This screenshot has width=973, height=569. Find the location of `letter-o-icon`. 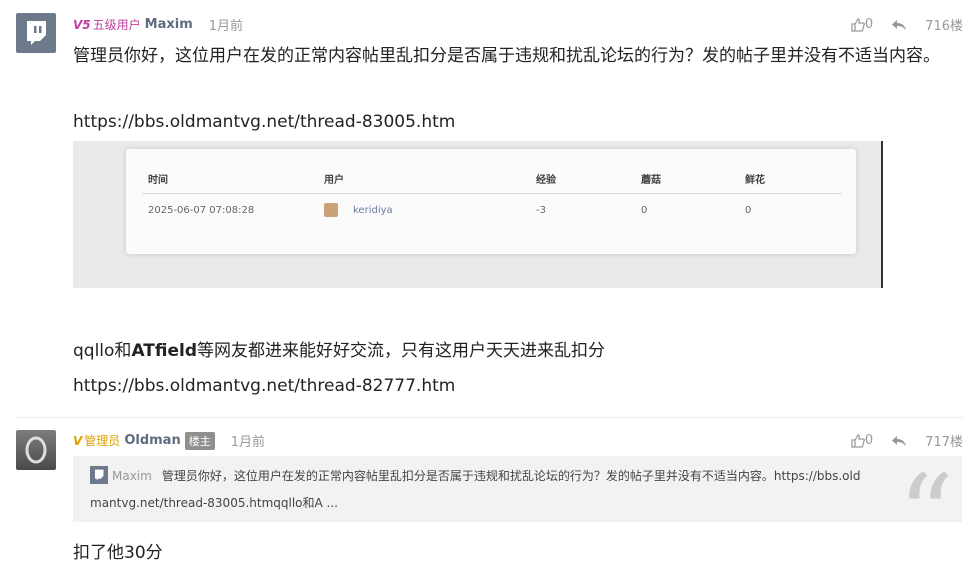

letter-o-icon is located at coordinates (36, 450).